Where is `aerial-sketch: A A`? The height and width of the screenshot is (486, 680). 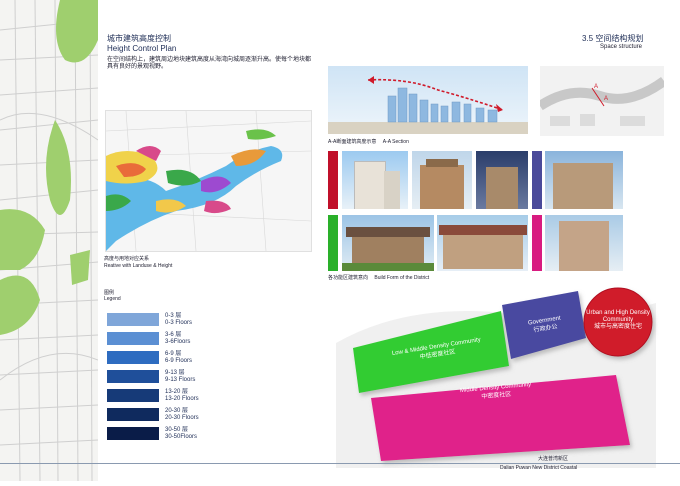
aerial-sketch: A A is located at coordinates (602, 101).